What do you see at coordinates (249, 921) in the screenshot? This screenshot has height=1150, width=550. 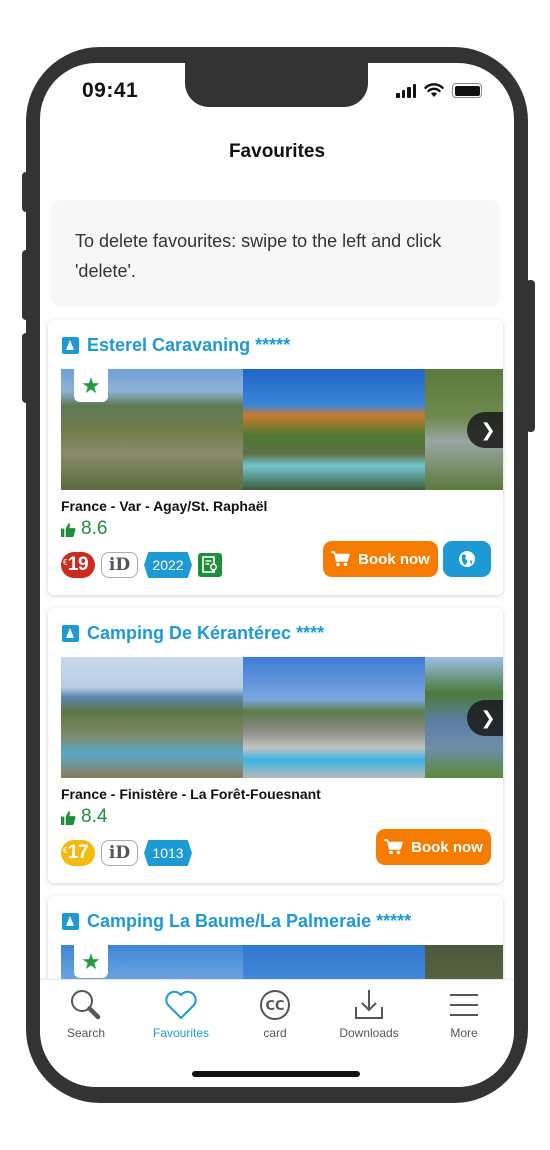 I see `campsite-name: Camping La Baume/La Palmeraie *****` at bounding box center [249, 921].